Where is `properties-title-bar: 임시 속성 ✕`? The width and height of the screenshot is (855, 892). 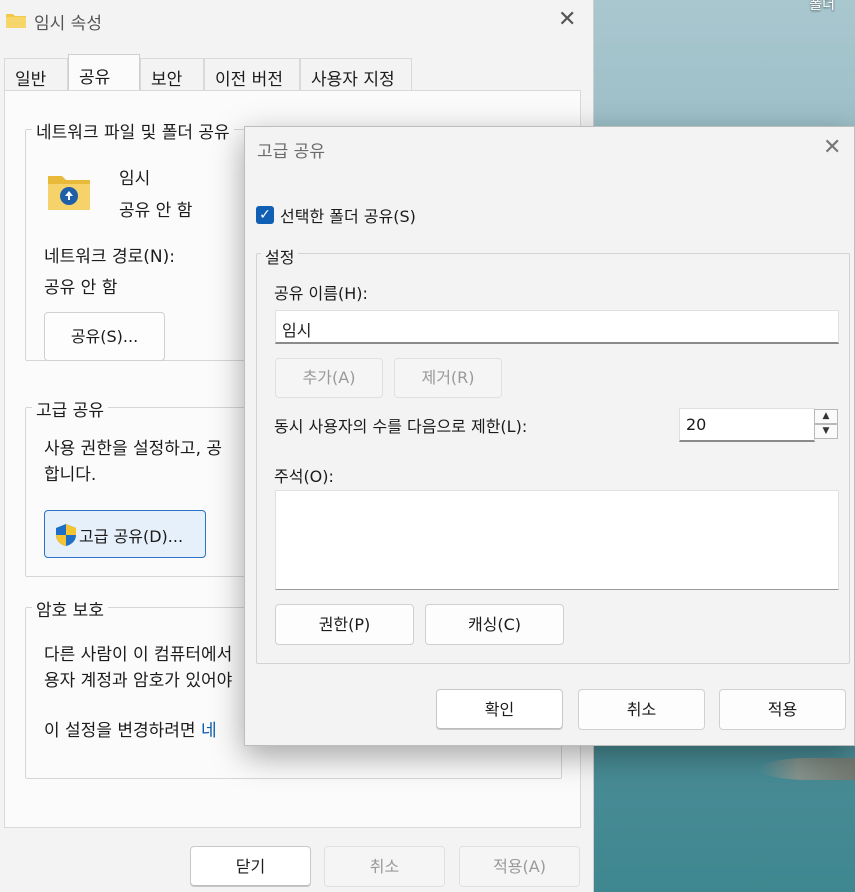
properties-title-bar: 임시 속성 ✕ is located at coordinates (297, 21).